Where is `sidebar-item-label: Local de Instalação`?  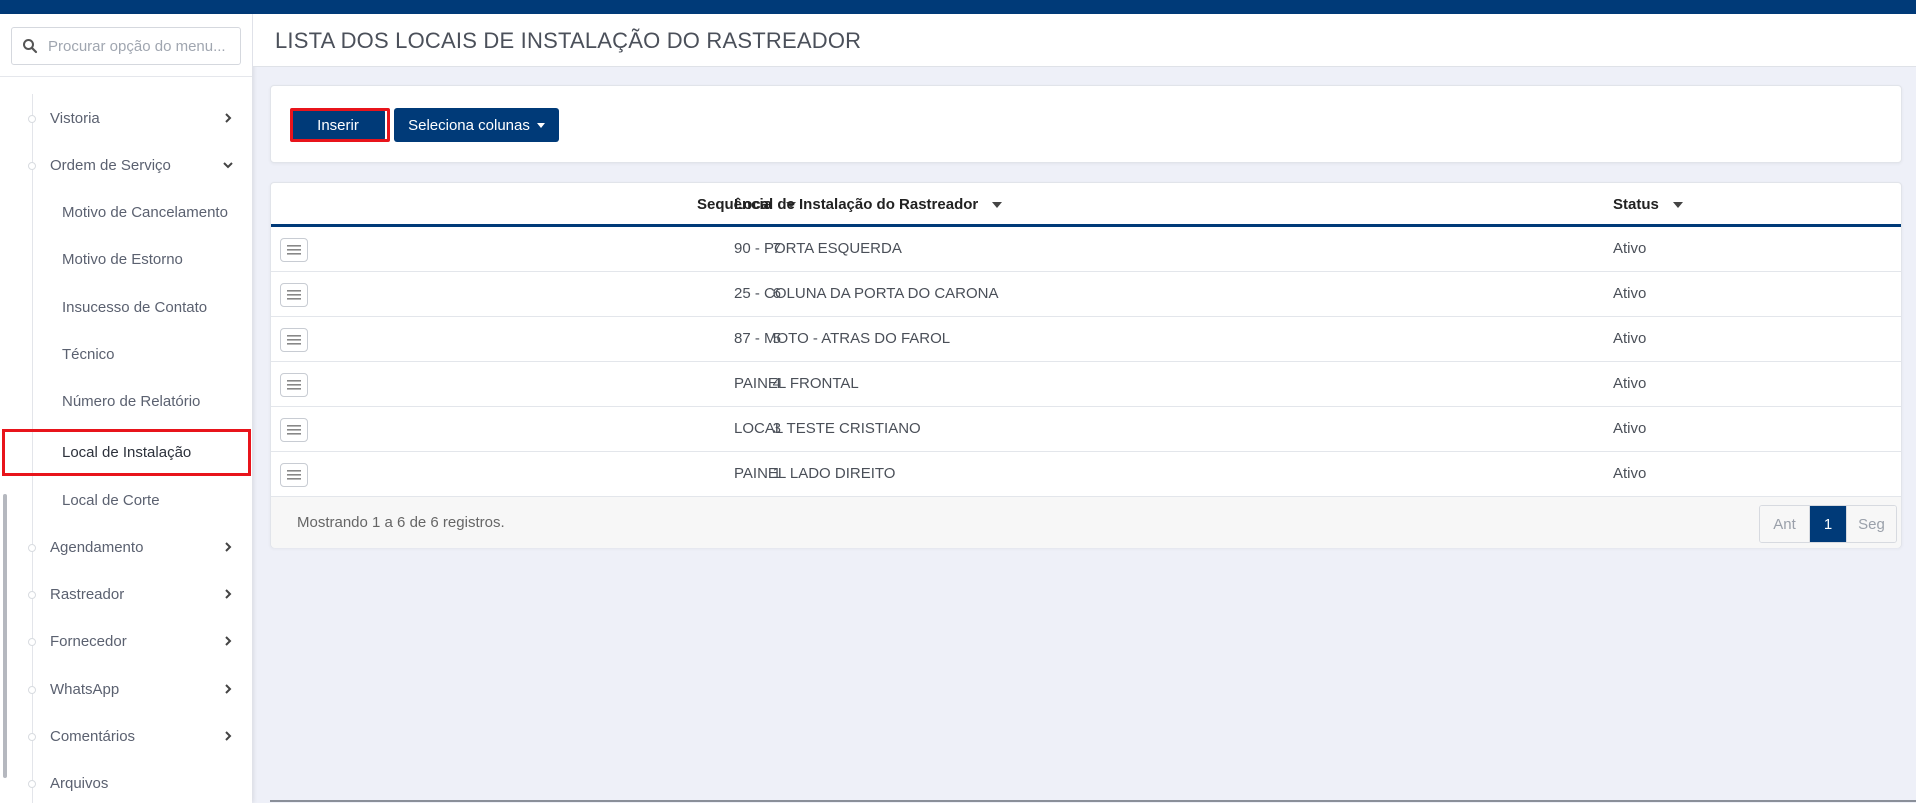
sidebar-item-label: Local de Instalação is located at coordinates (127, 452).